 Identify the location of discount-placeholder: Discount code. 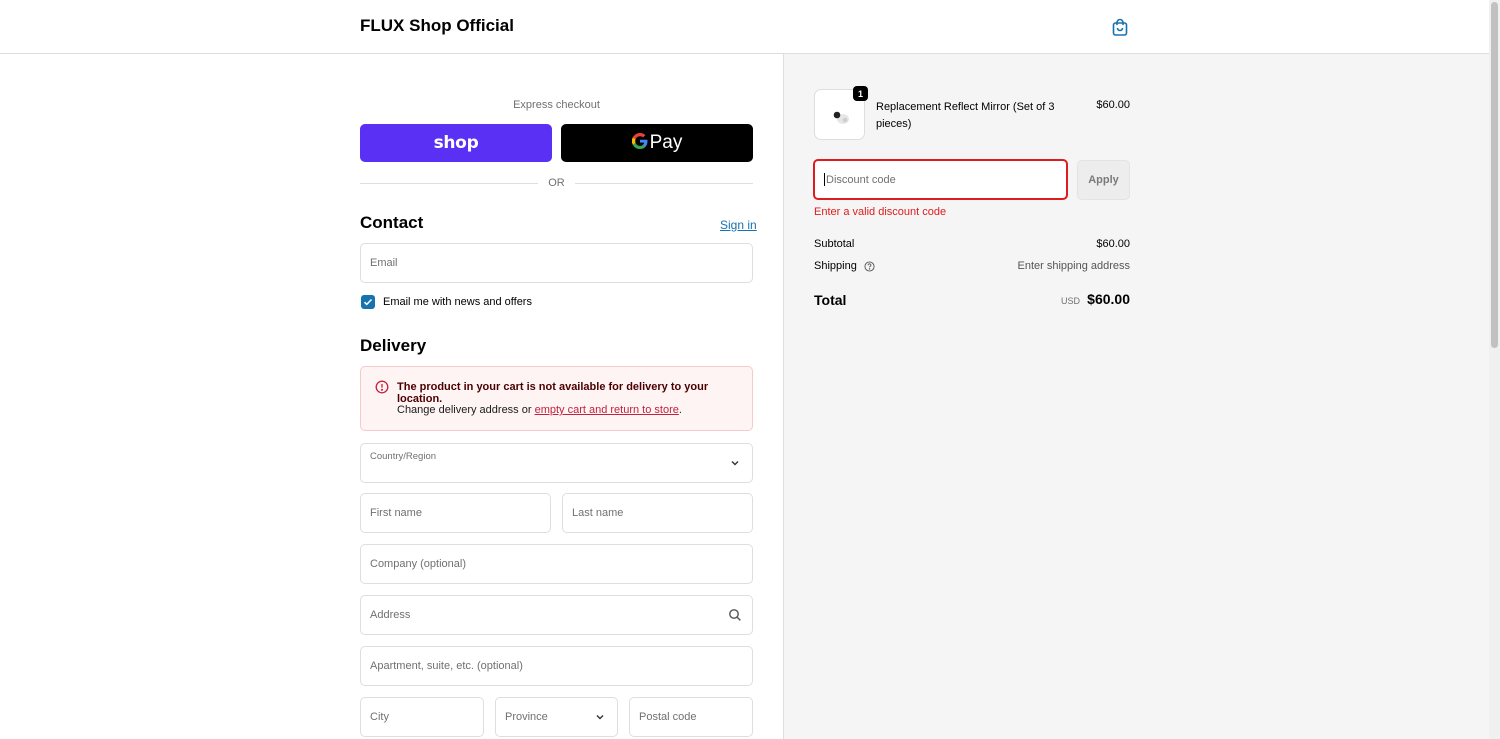
(861, 179).